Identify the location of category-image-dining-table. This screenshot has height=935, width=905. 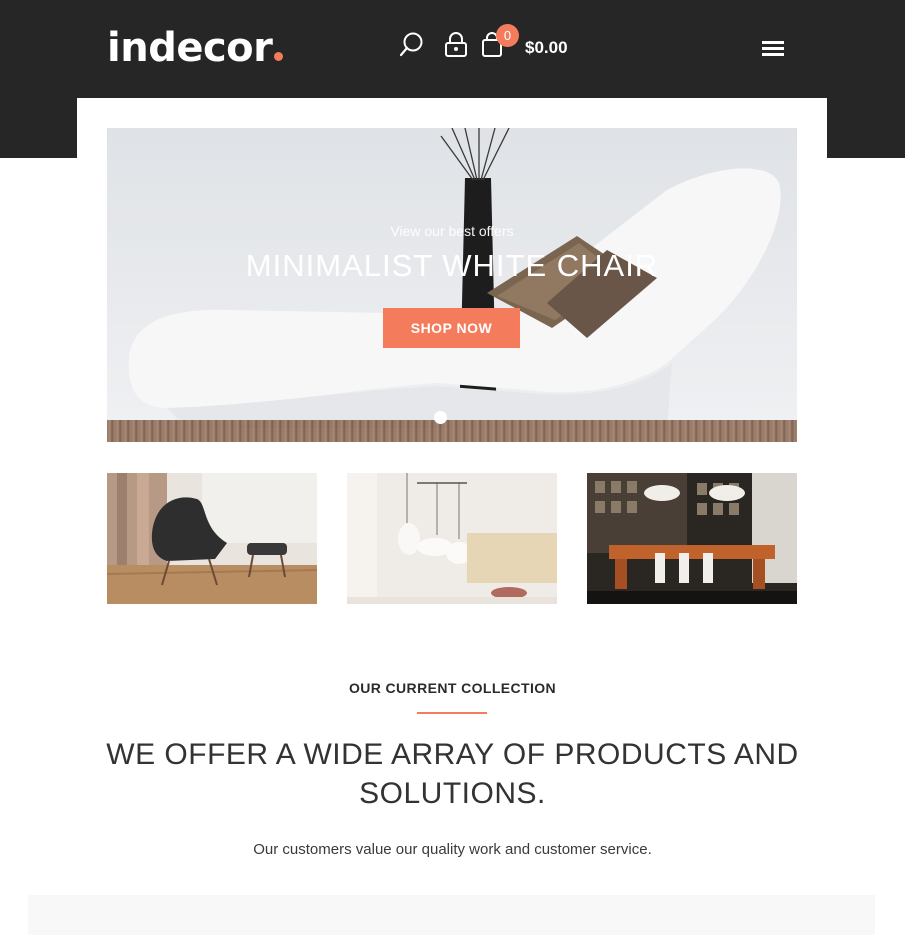
(692, 538).